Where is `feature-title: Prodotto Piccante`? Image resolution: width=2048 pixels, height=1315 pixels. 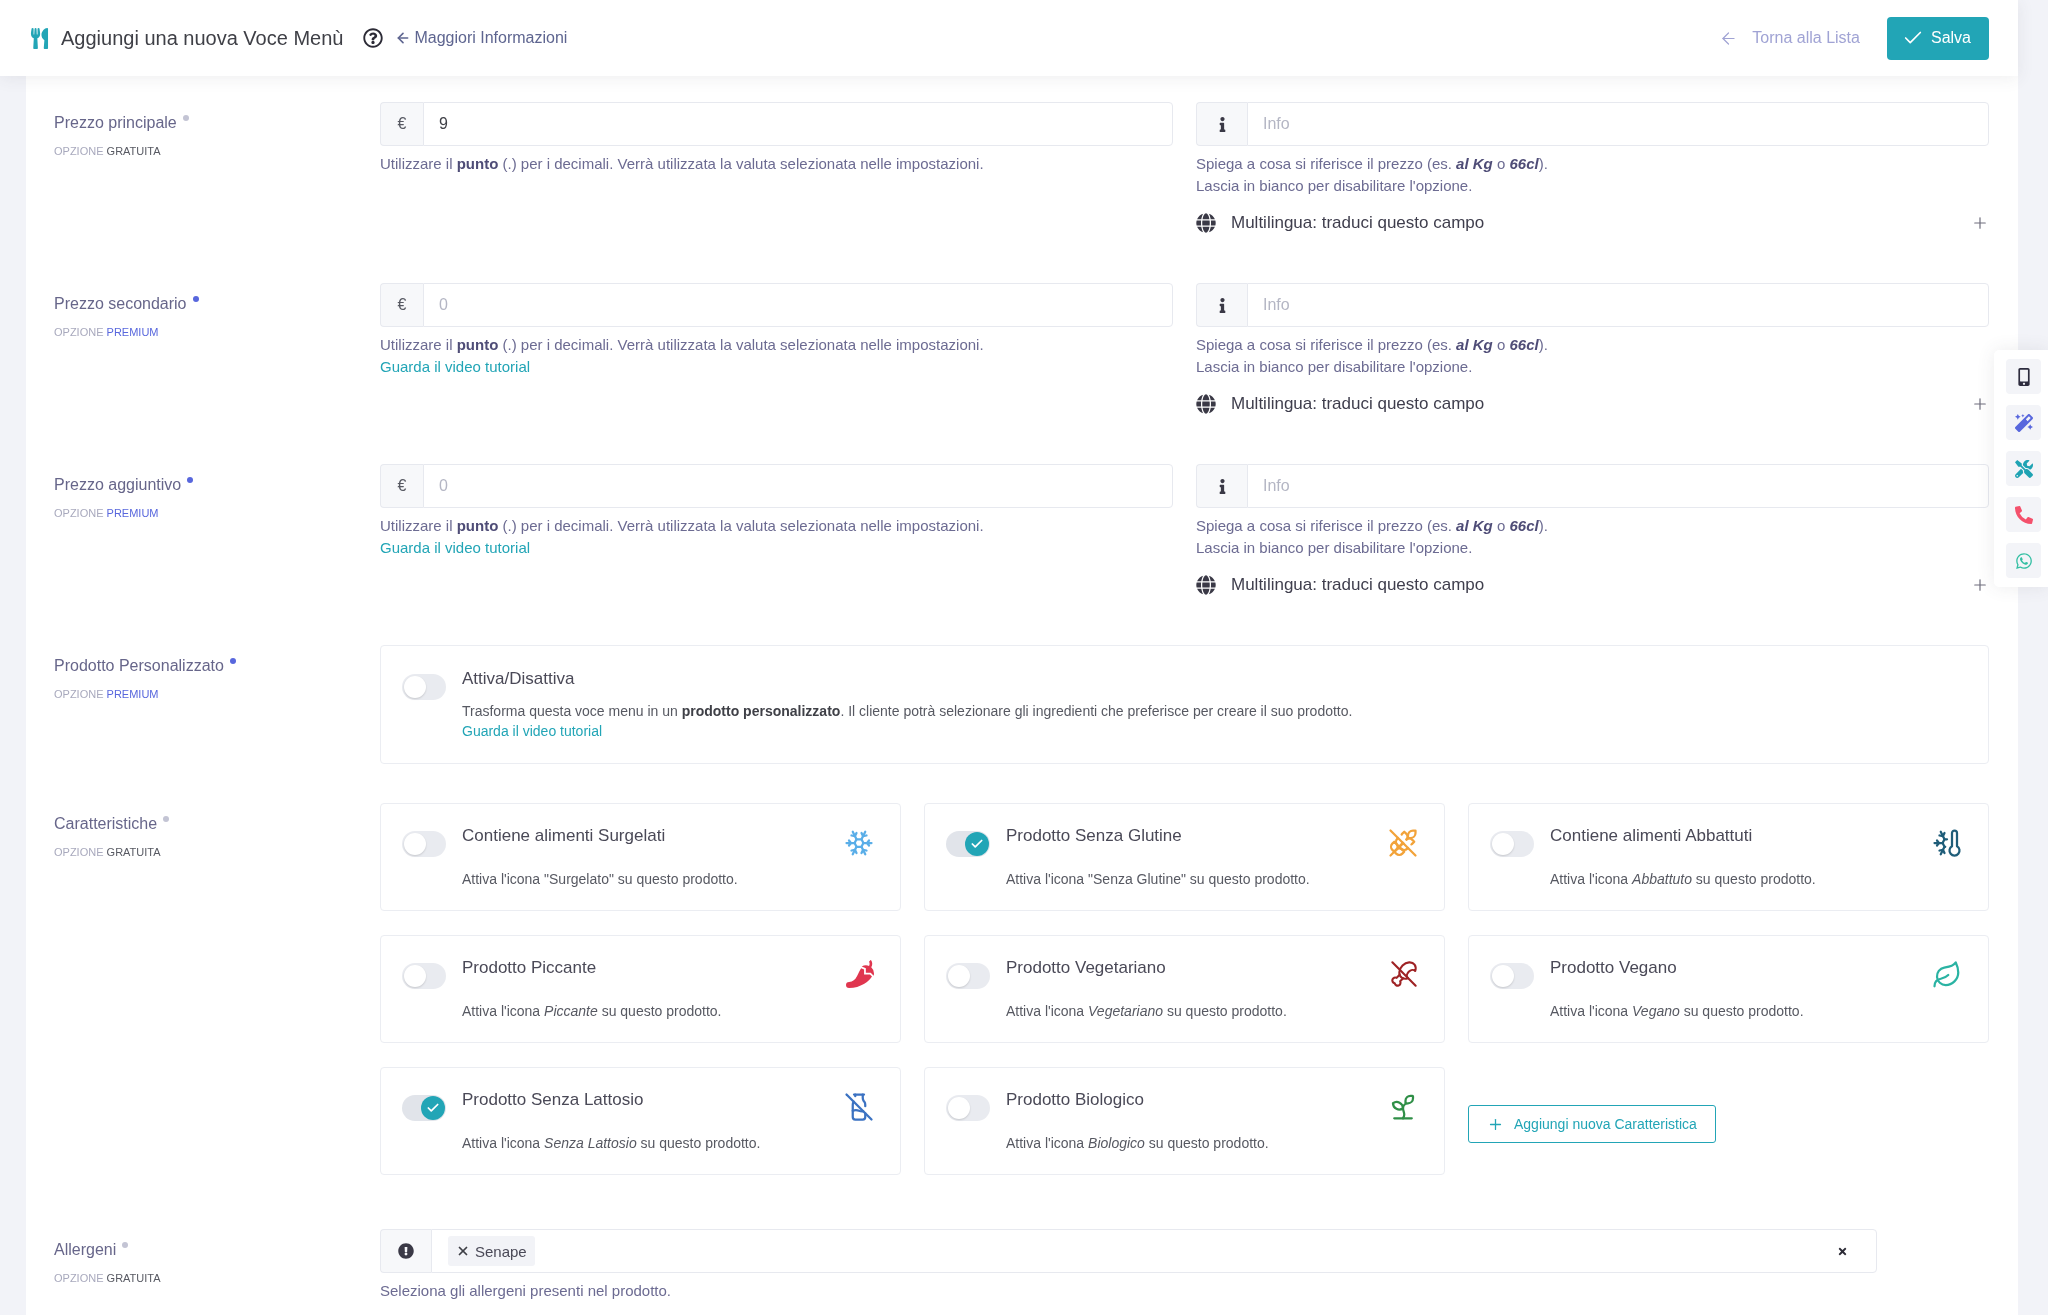
feature-title: Prodotto Piccante is located at coordinates (529, 968).